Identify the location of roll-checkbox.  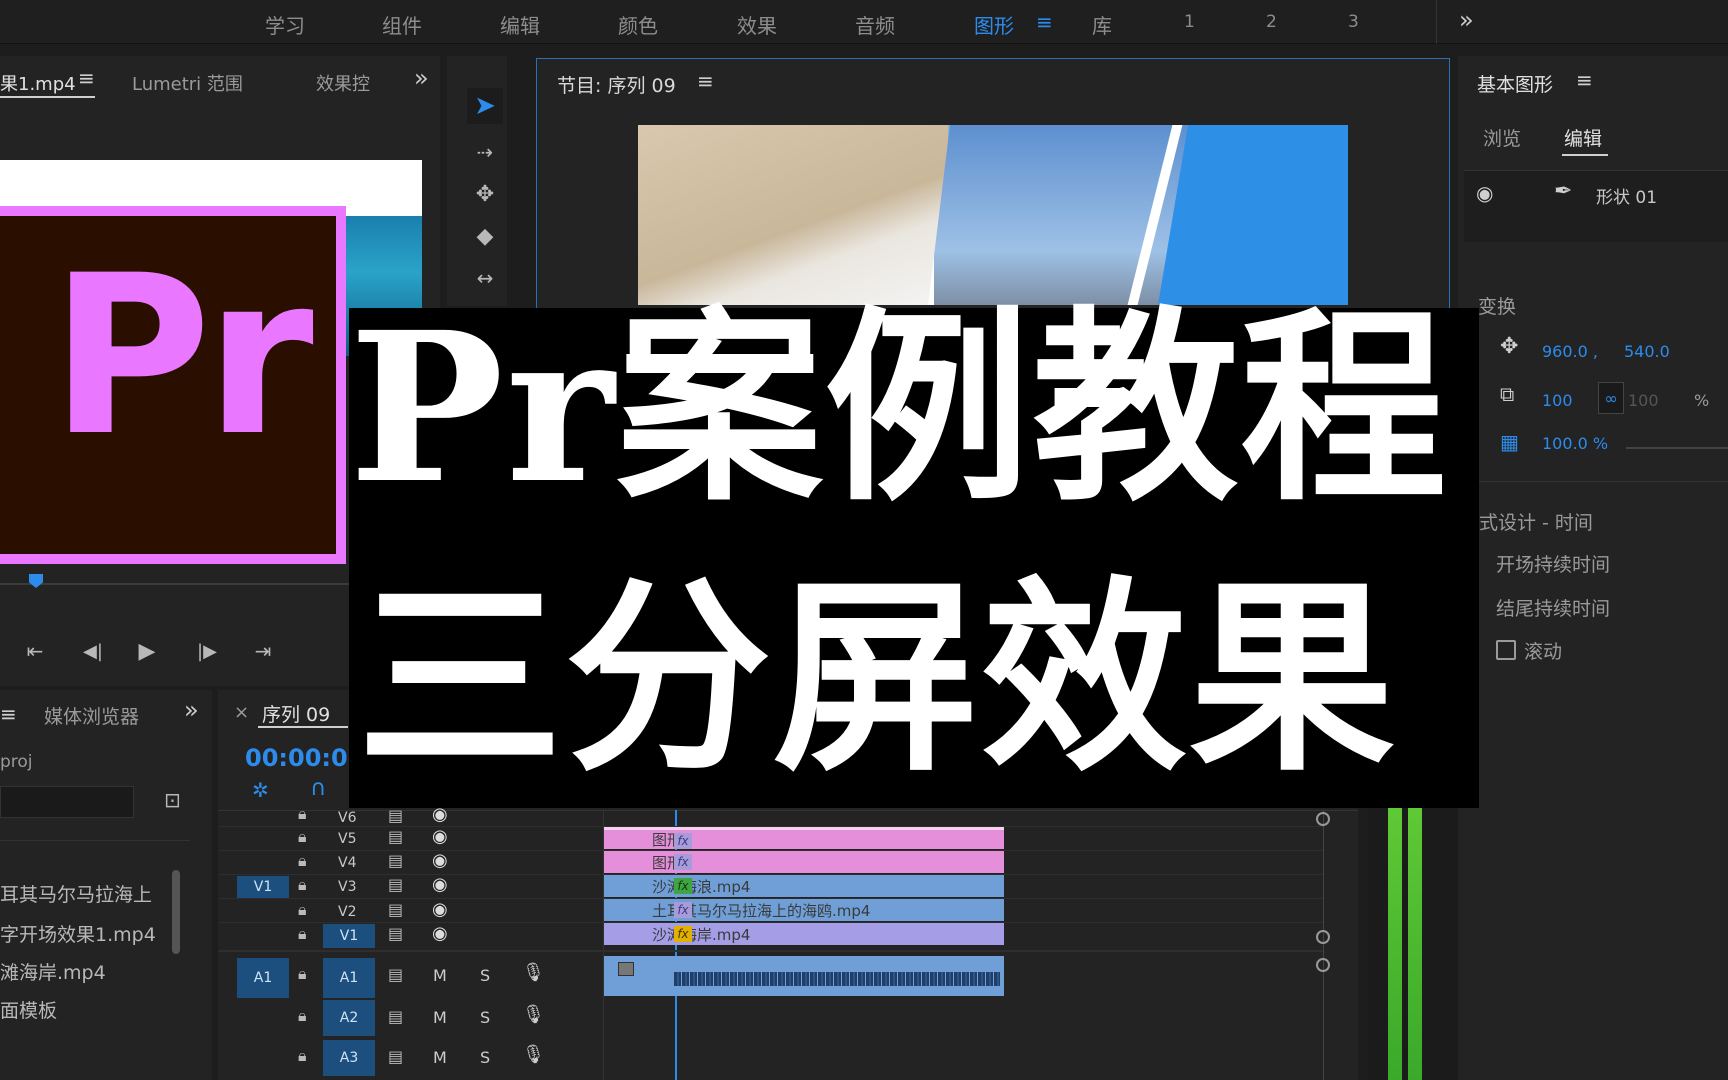
(1506, 650).